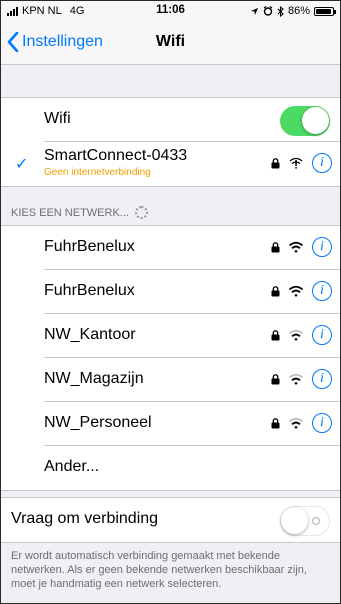 The width and height of the screenshot is (341, 604). What do you see at coordinates (305, 121) in the screenshot?
I see `wifi-toggle` at bounding box center [305, 121].